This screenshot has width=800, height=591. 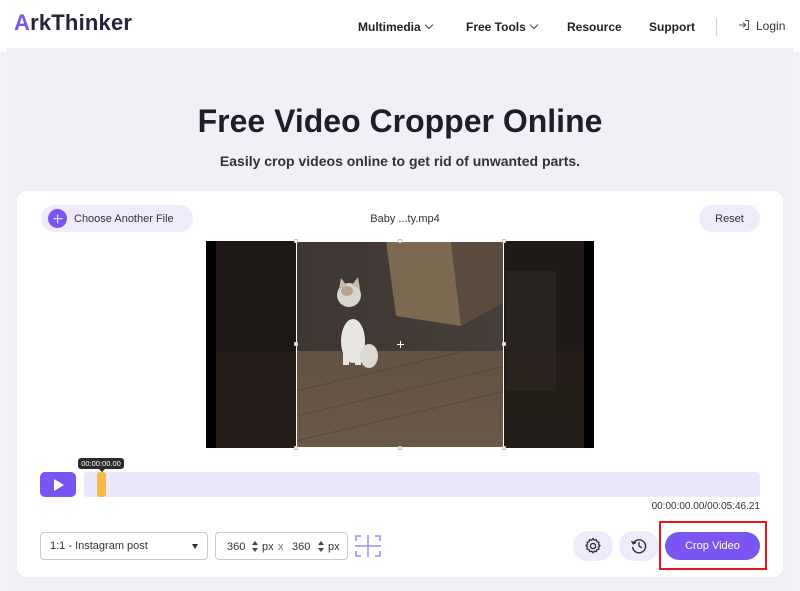 I want to click on height-stepper, so click(x=321, y=547).